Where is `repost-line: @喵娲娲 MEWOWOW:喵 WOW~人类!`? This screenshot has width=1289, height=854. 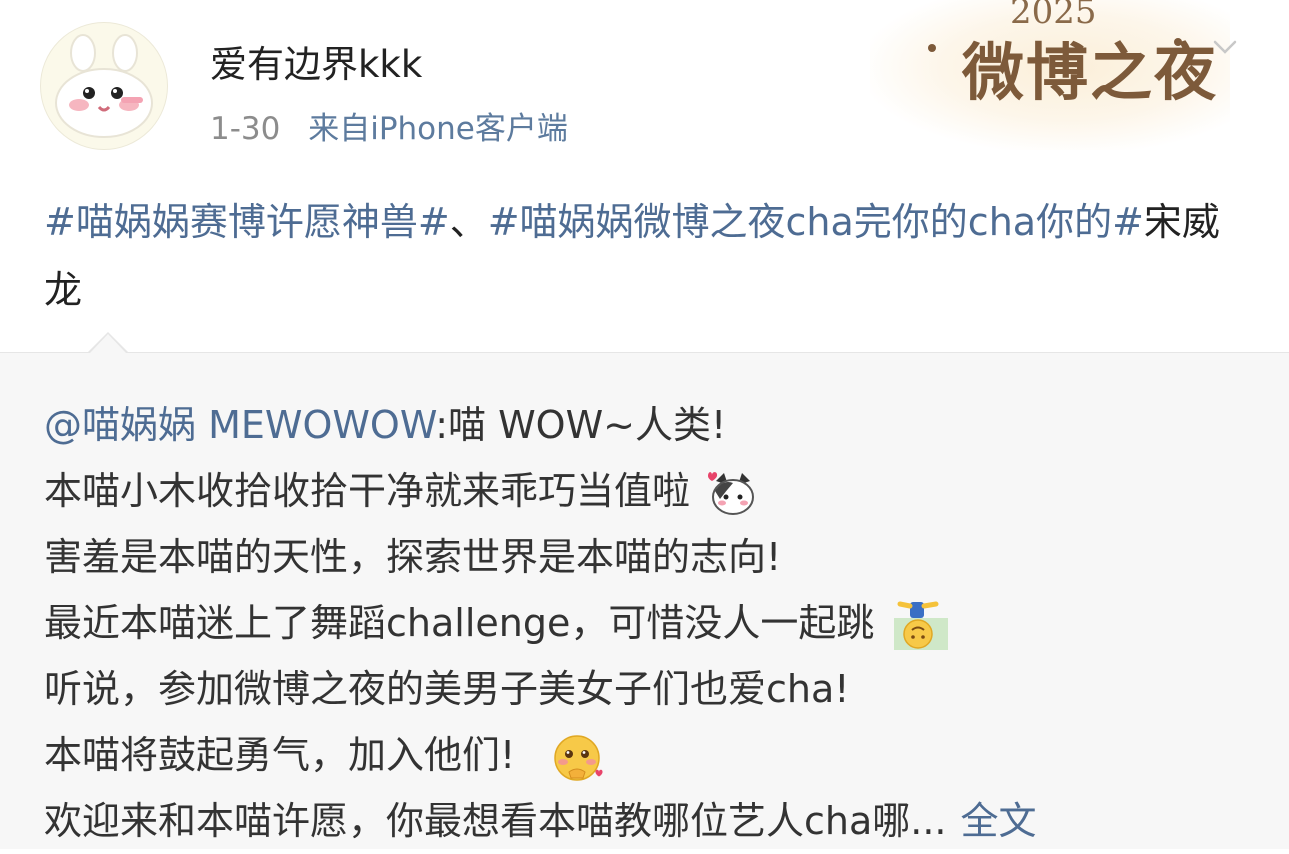 repost-line: @喵娲娲 MEWOWOW:喵 WOW~人类! is located at coordinates (654, 425).